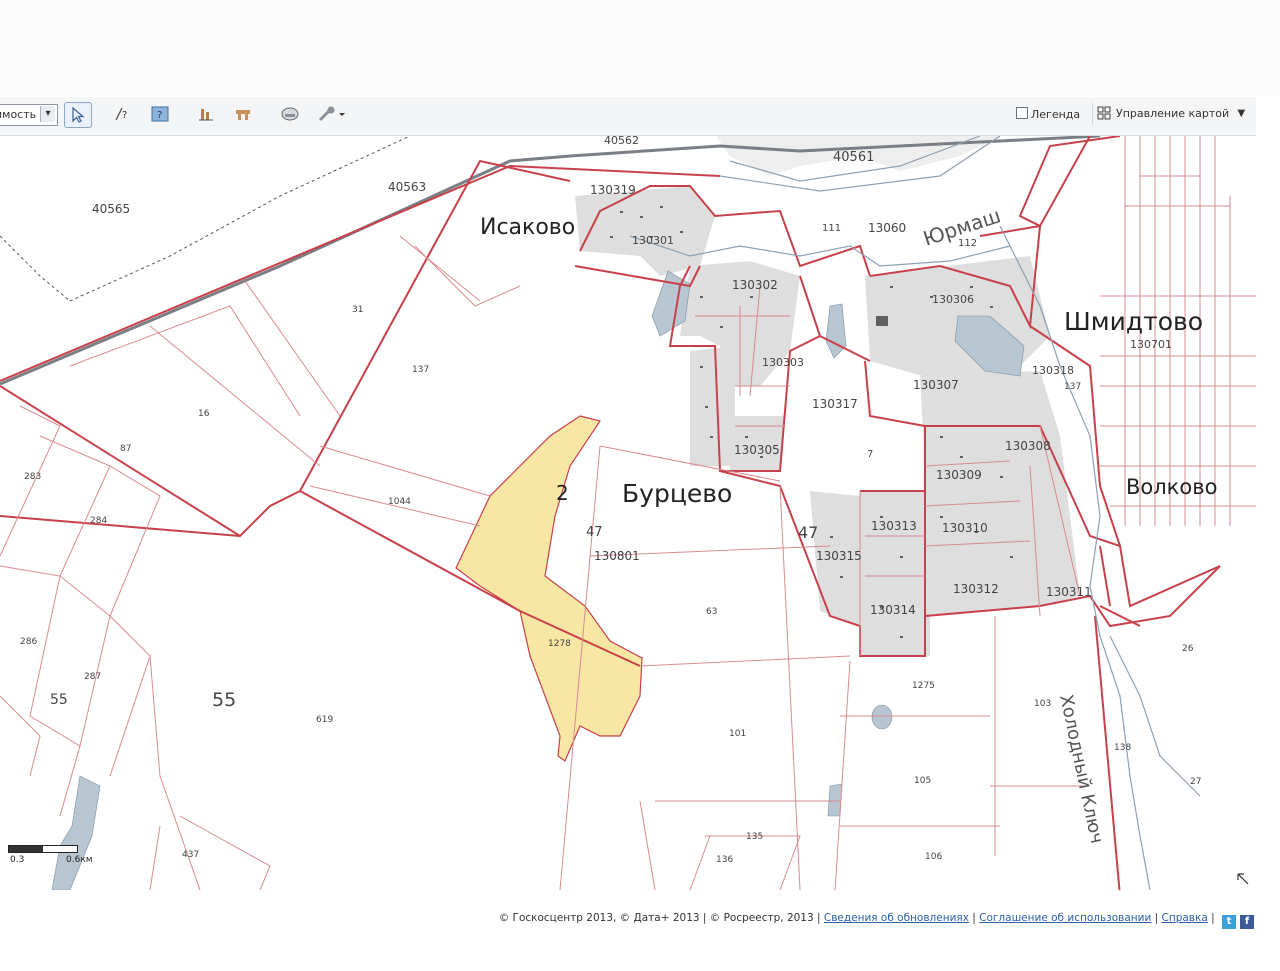  I want to click on measure-area-button, so click(243, 114).